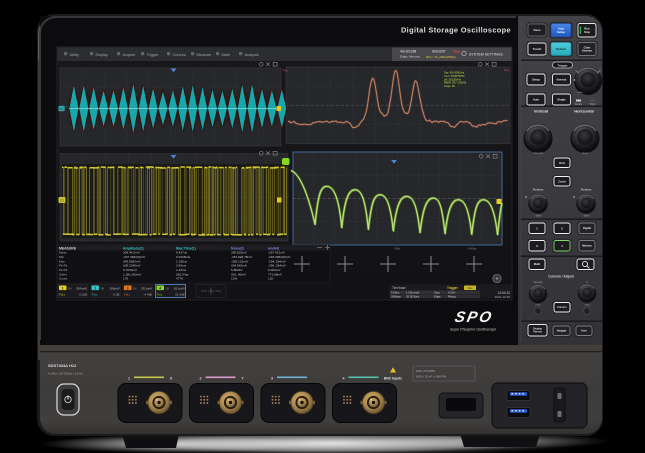 Image resolution: width=645 pixels, height=453 pixels. Describe the element at coordinates (452, 297) in the screenshot. I see `svg-text: Rising` at that location.